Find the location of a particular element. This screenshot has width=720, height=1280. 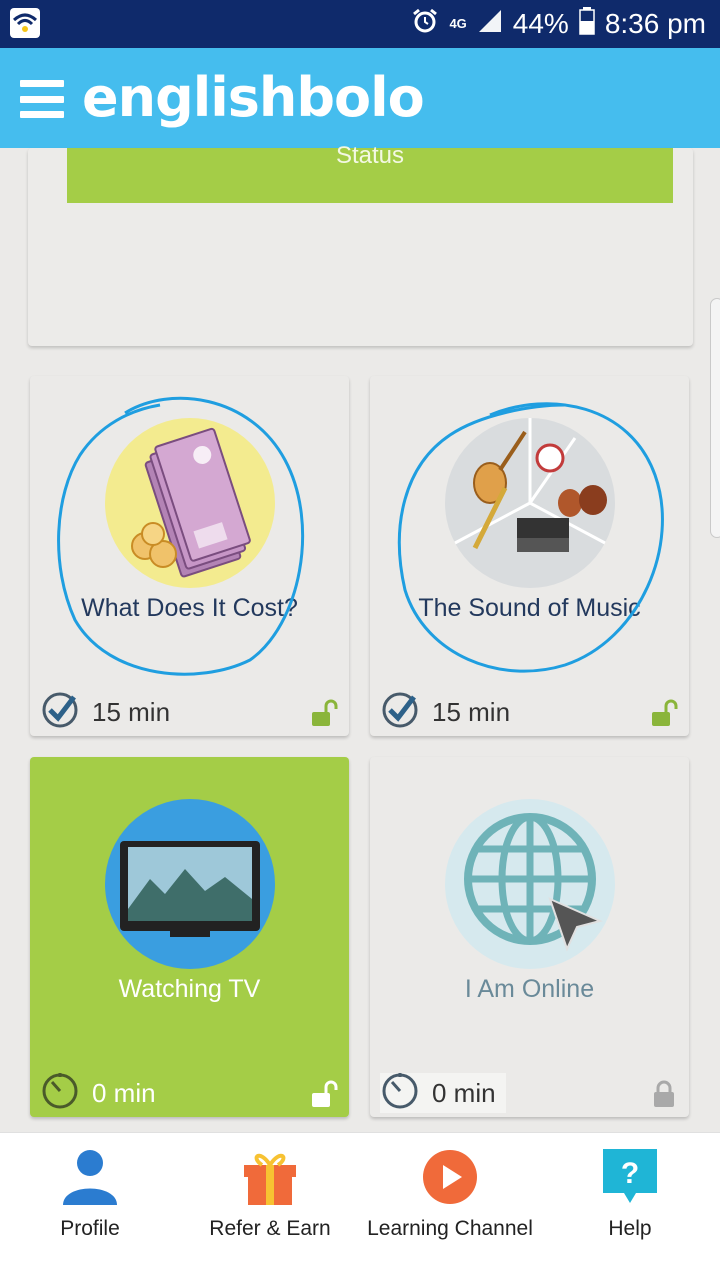

play-icon is located at coordinates (450, 1177).